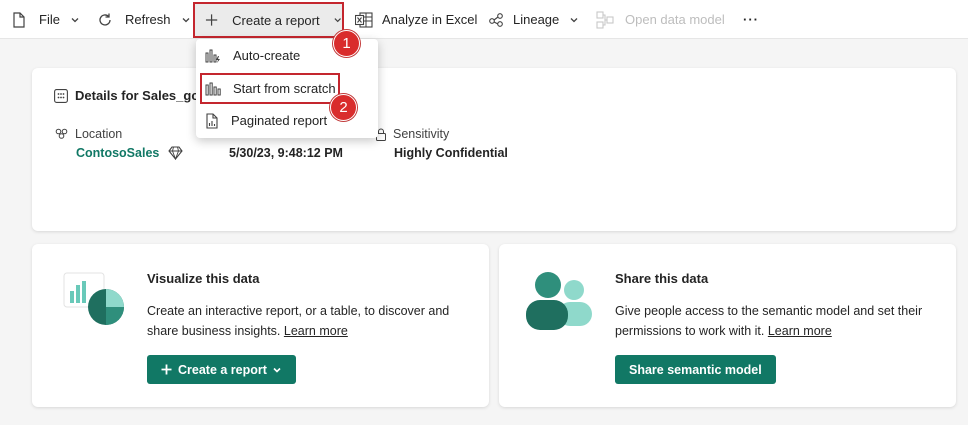  Describe the element at coordinates (117, 153) in the screenshot. I see `location-link: ContosoSales` at that location.